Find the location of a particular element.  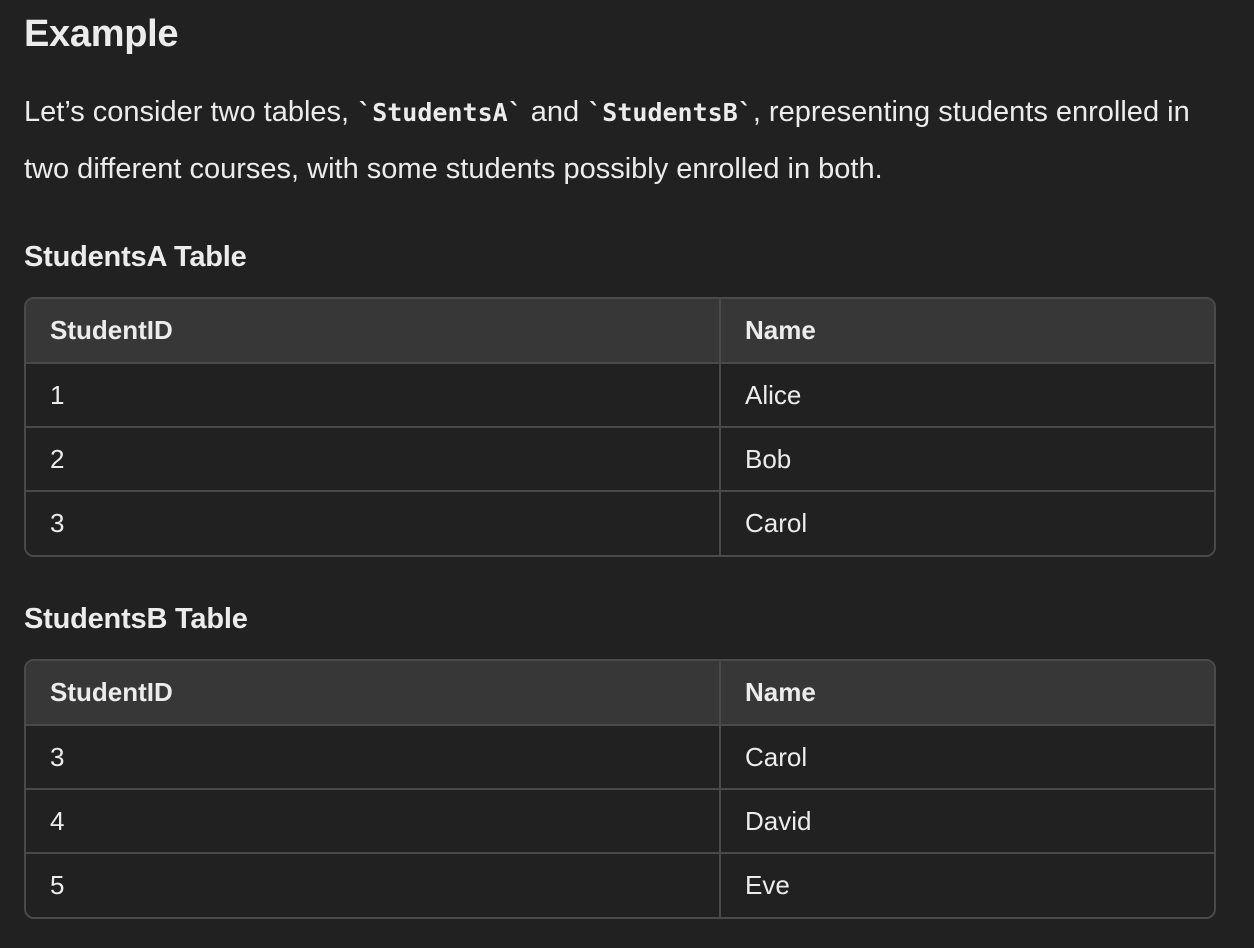

cell-name: David is located at coordinates (967, 821).